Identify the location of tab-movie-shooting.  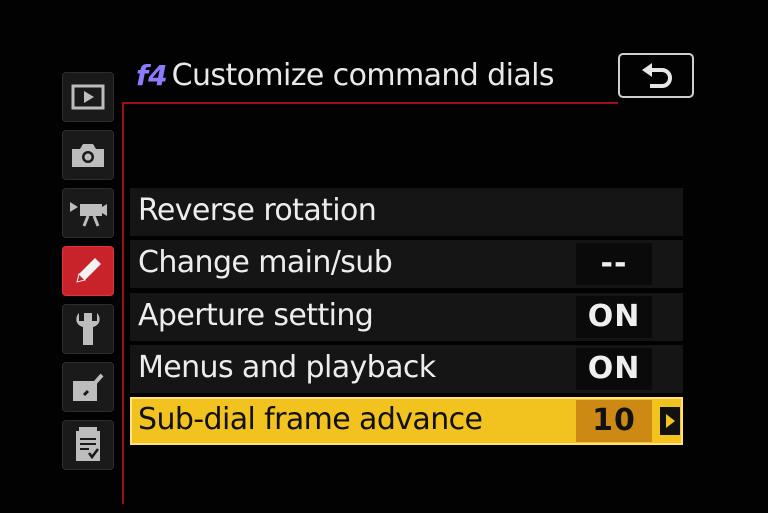
(88, 213).